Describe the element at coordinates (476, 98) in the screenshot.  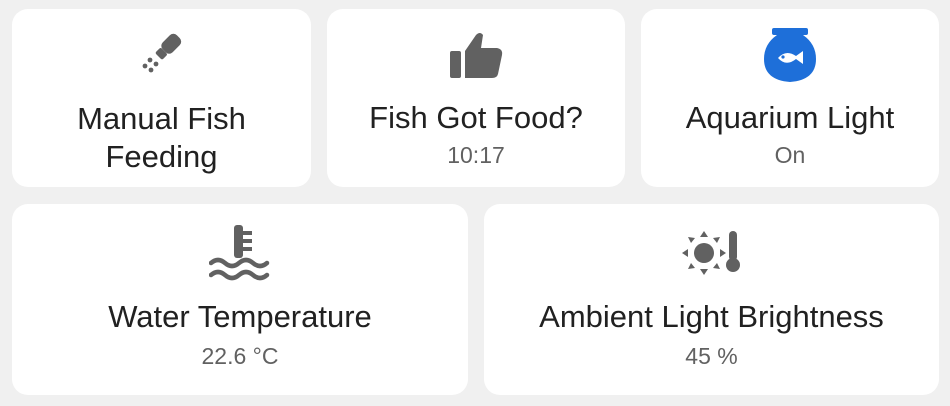
I see `card-fish-got-food: Fish Got Food? 10:17` at that location.